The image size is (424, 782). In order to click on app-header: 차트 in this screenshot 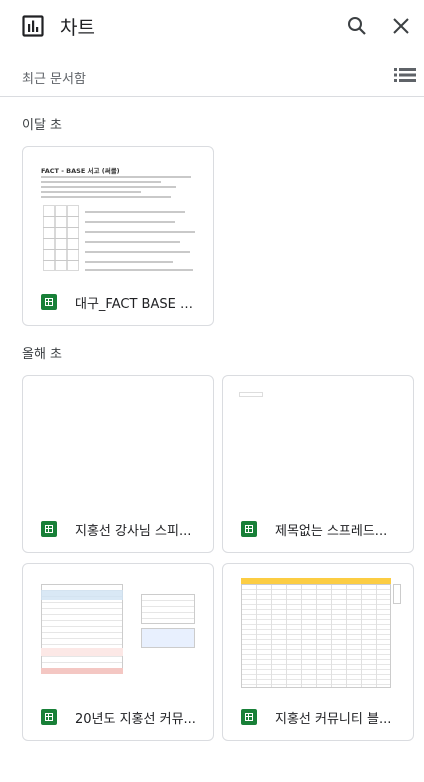, I will do `click(212, 26)`.